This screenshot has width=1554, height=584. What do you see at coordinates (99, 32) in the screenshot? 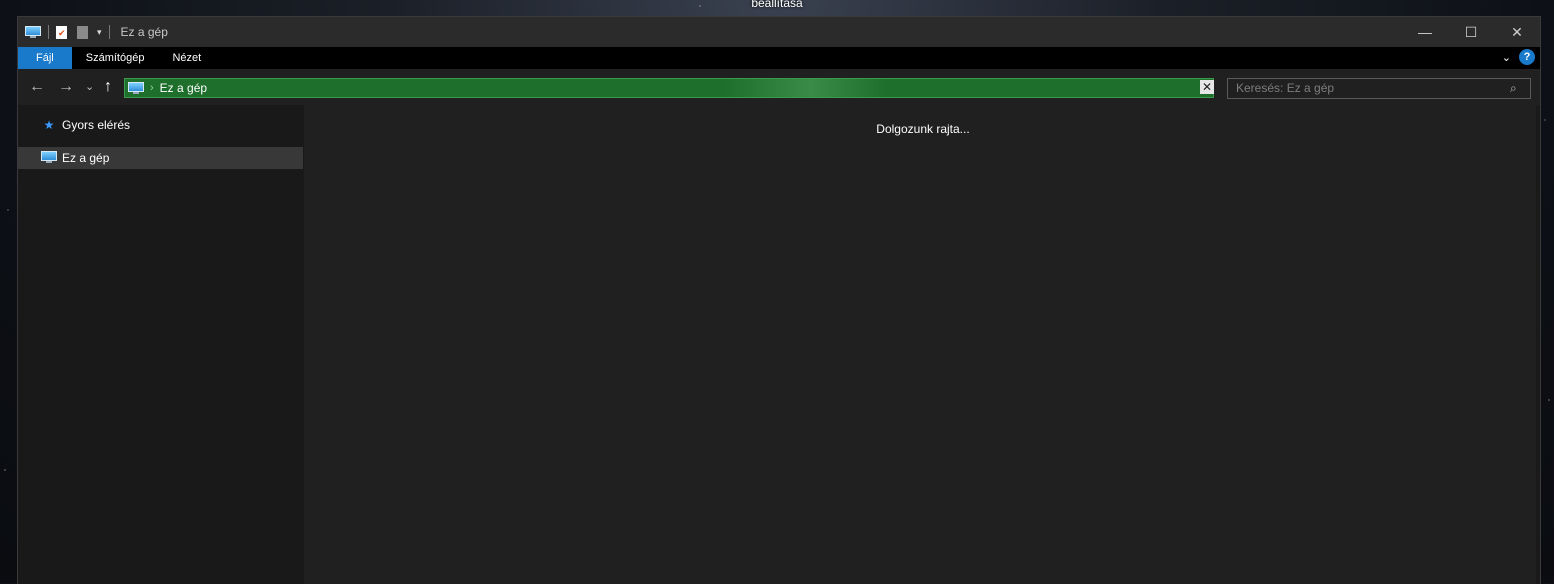
I see `customize-qat-icon: ▾` at bounding box center [99, 32].